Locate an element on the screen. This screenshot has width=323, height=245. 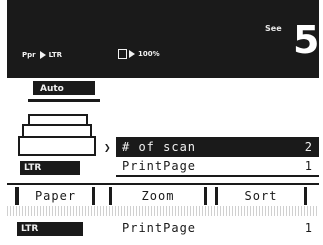
paper-status: Ppr LTR is located at coordinates (42, 55).